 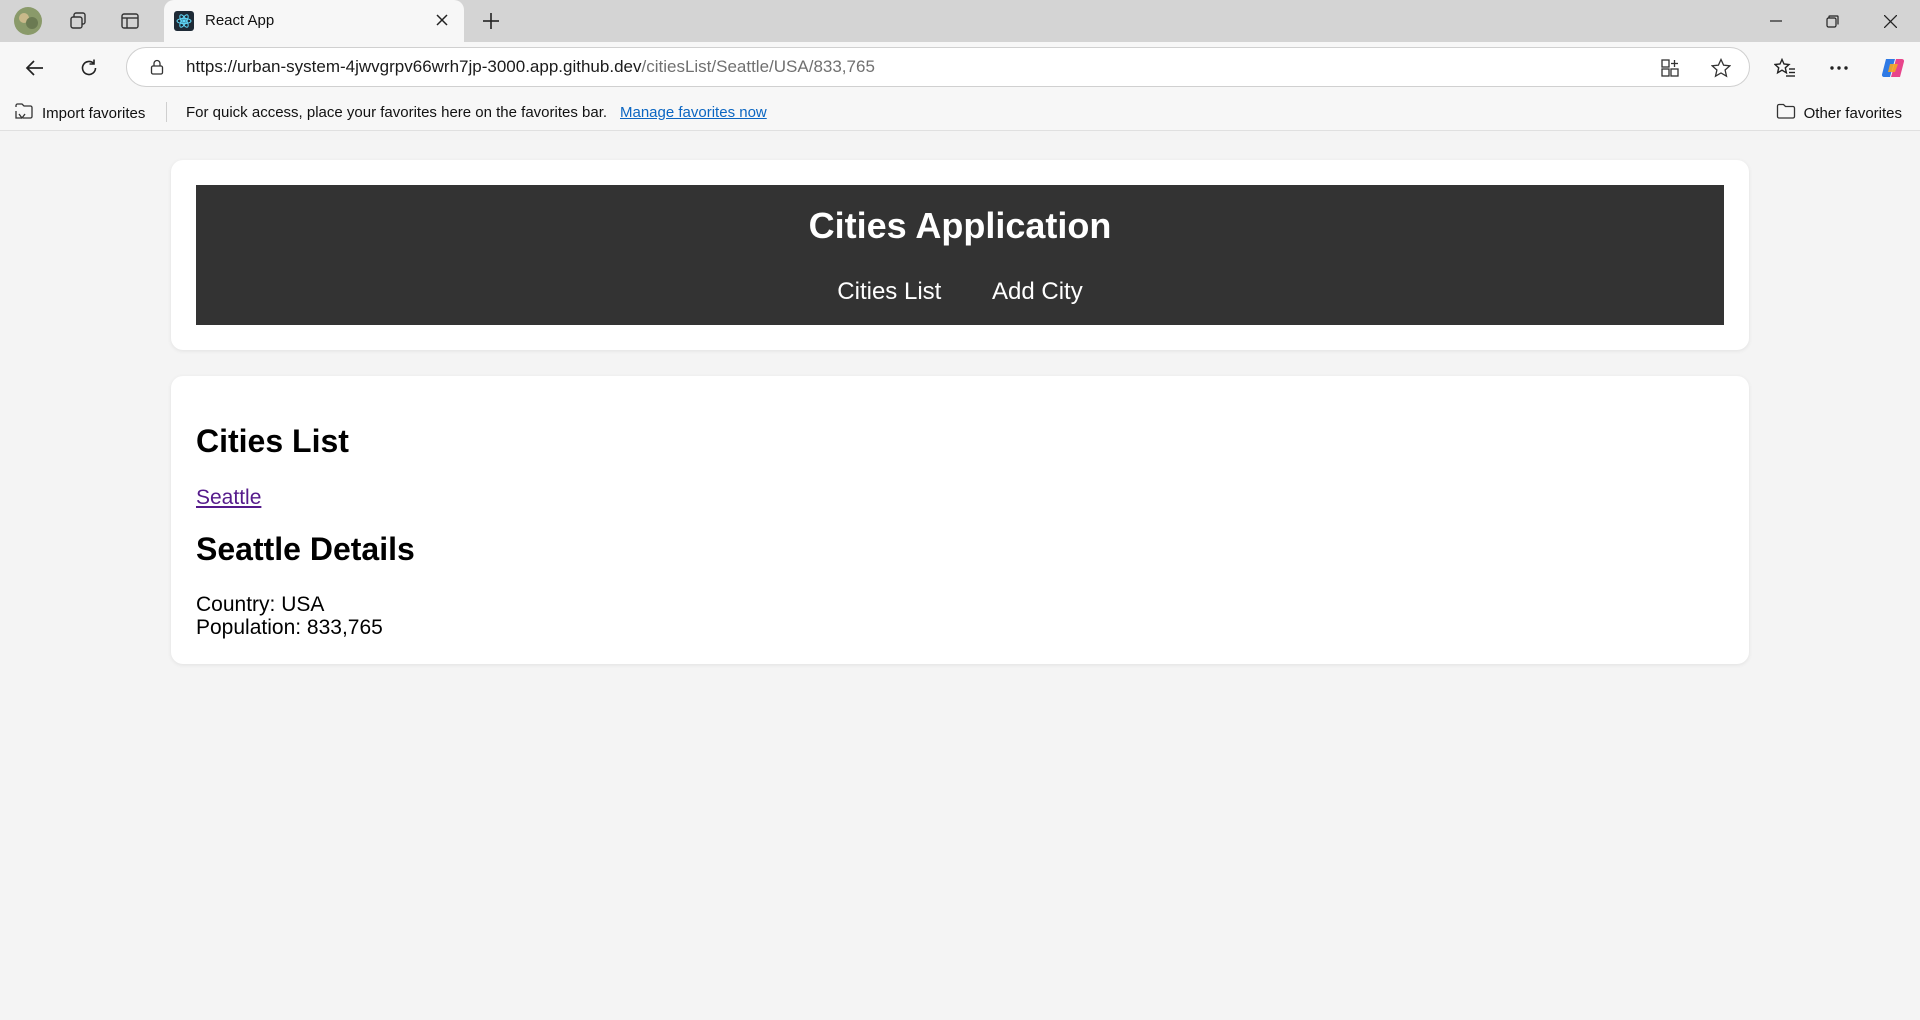 What do you see at coordinates (184, 21) in the screenshot?
I see `react-icon` at bounding box center [184, 21].